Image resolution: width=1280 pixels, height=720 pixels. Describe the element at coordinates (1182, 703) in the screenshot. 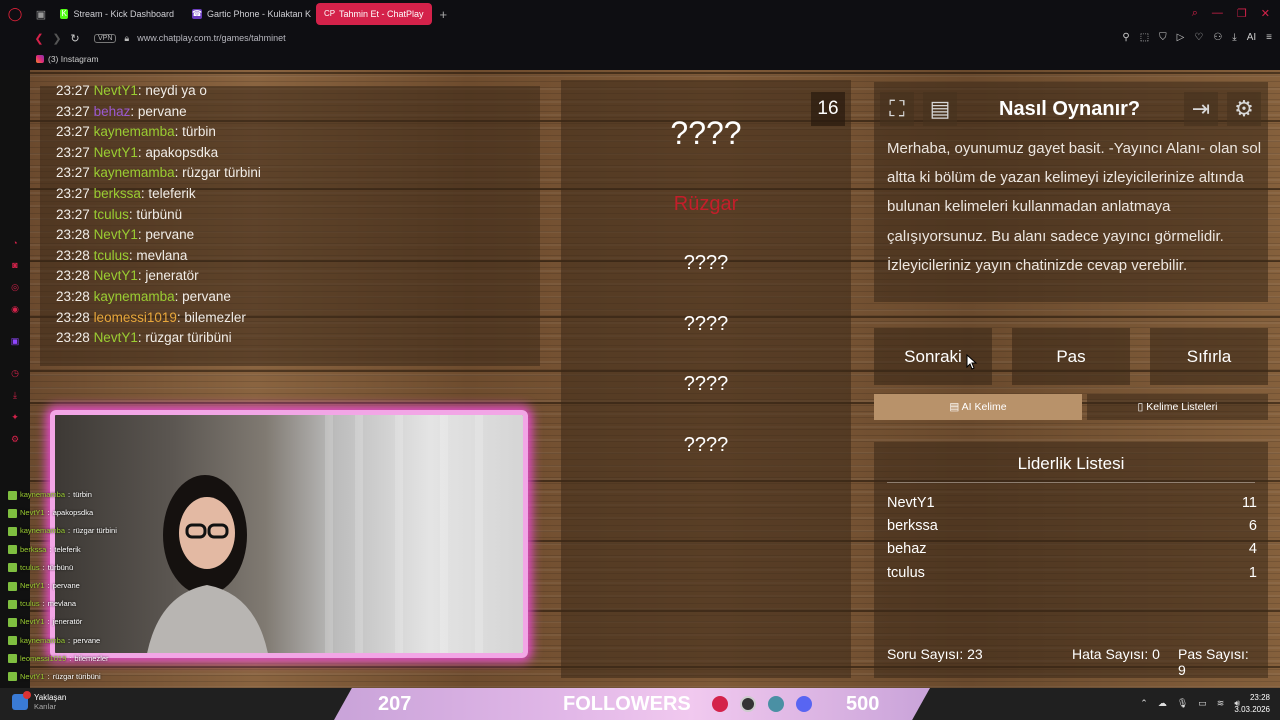

I see `mic-icon: 🎙︎` at that location.